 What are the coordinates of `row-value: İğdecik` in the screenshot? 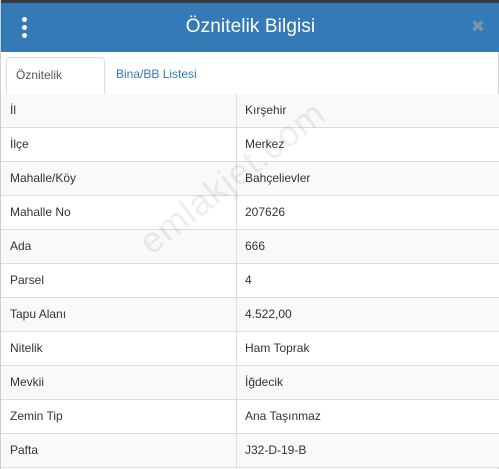 It's located at (264, 382).